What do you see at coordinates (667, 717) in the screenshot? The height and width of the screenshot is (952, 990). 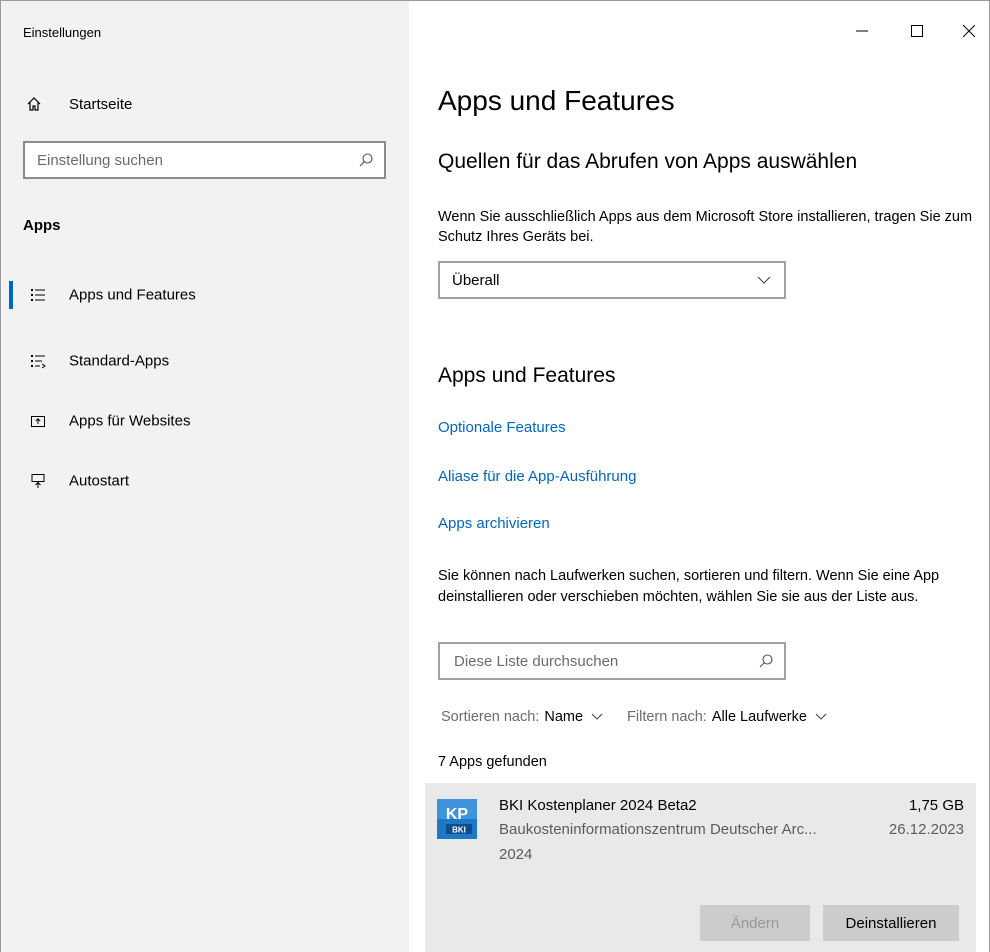 I see `filter-label: Filtern nach:` at bounding box center [667, 717].